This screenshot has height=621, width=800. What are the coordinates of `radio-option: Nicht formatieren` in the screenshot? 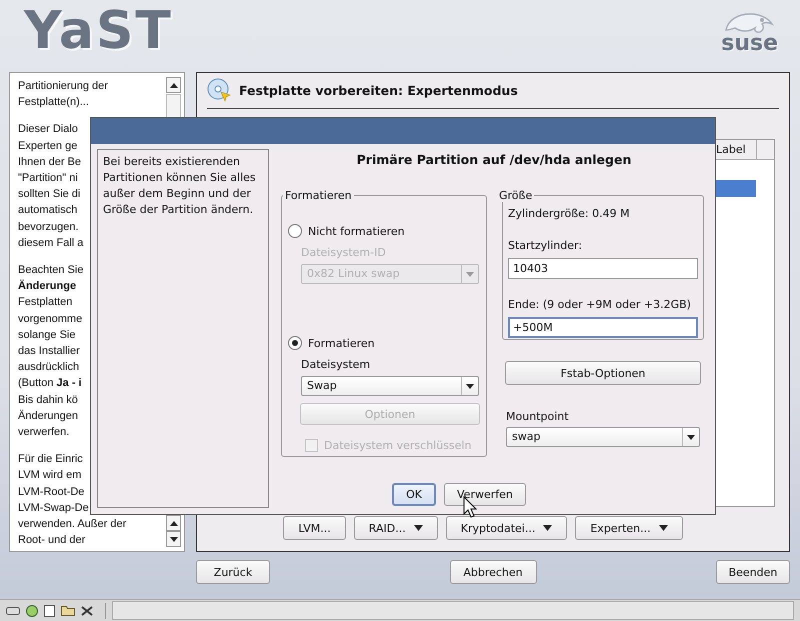 It's located at (384, 231).